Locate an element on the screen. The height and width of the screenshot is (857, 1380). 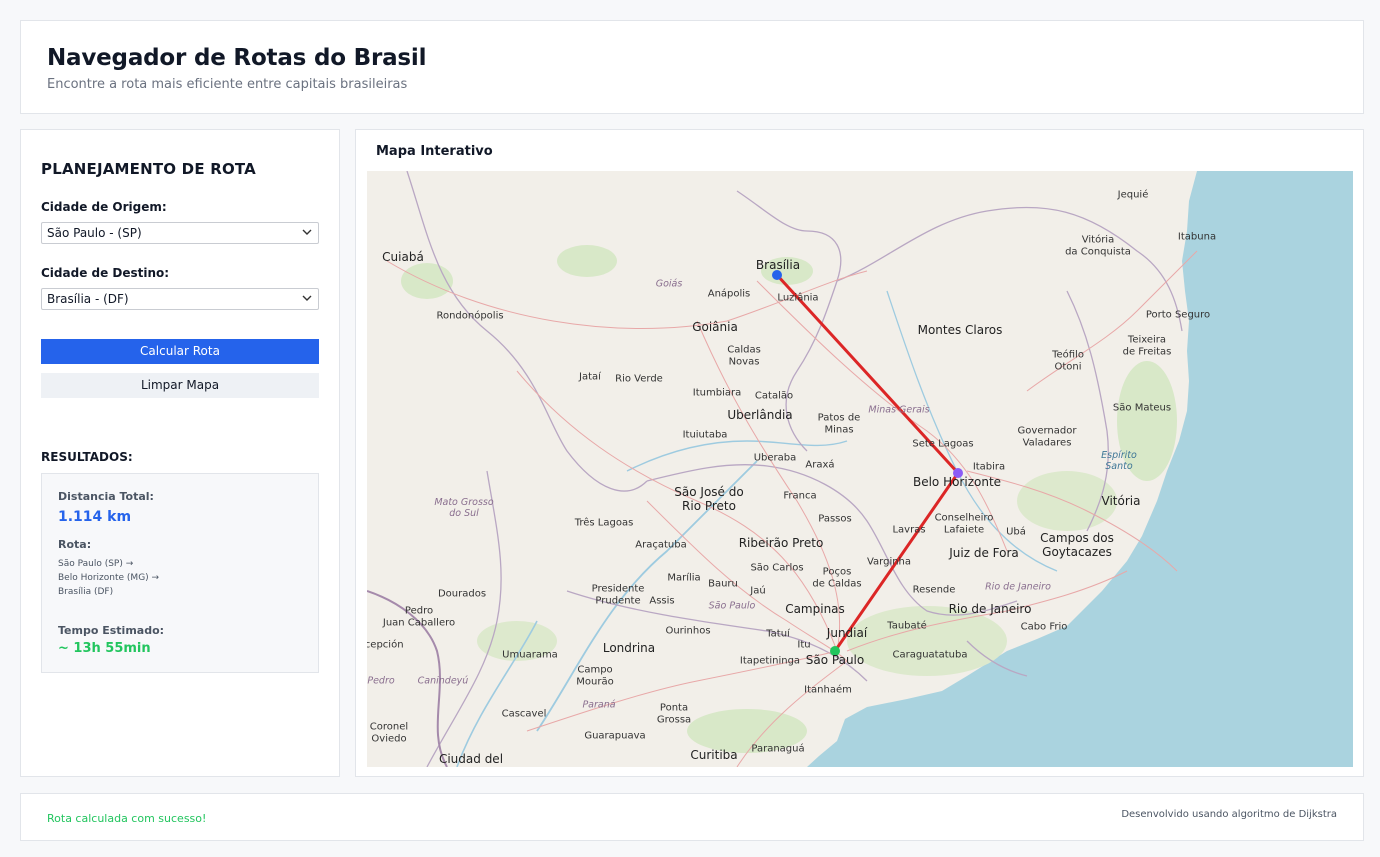
map-label: Guarapuava is located at coordinates (615, 736).